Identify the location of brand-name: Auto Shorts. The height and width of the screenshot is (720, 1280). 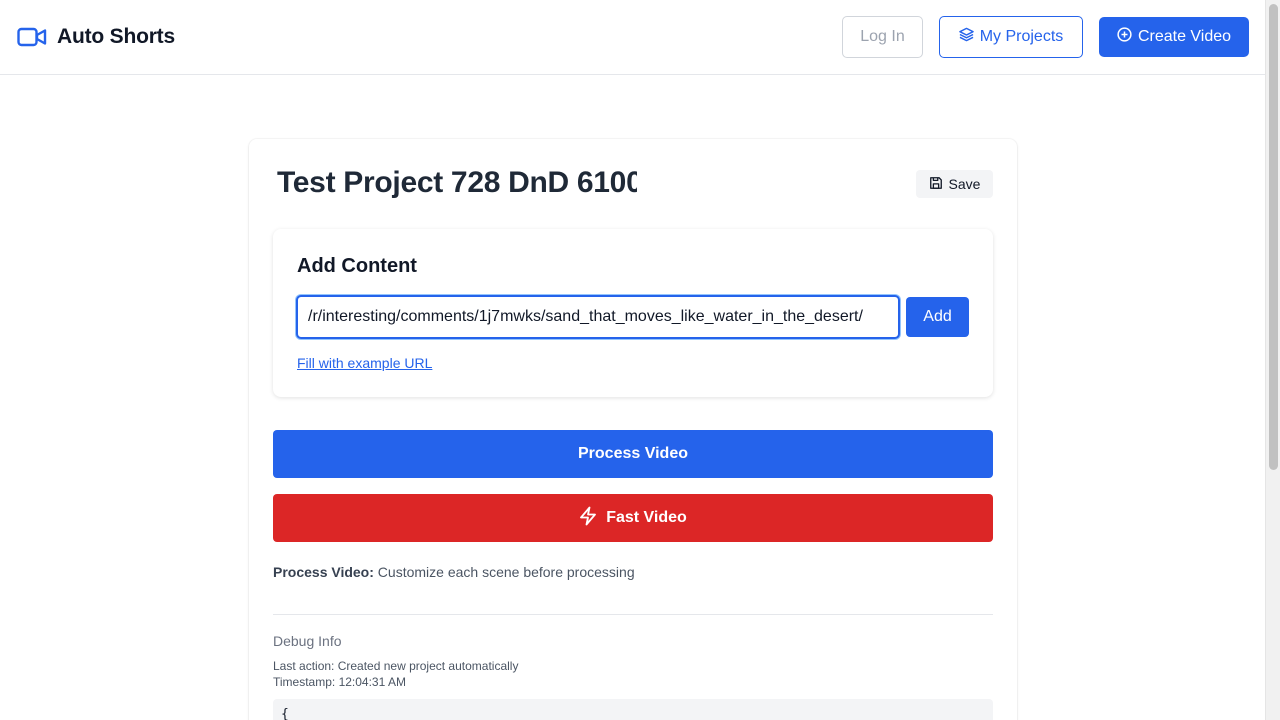
(116, 36).